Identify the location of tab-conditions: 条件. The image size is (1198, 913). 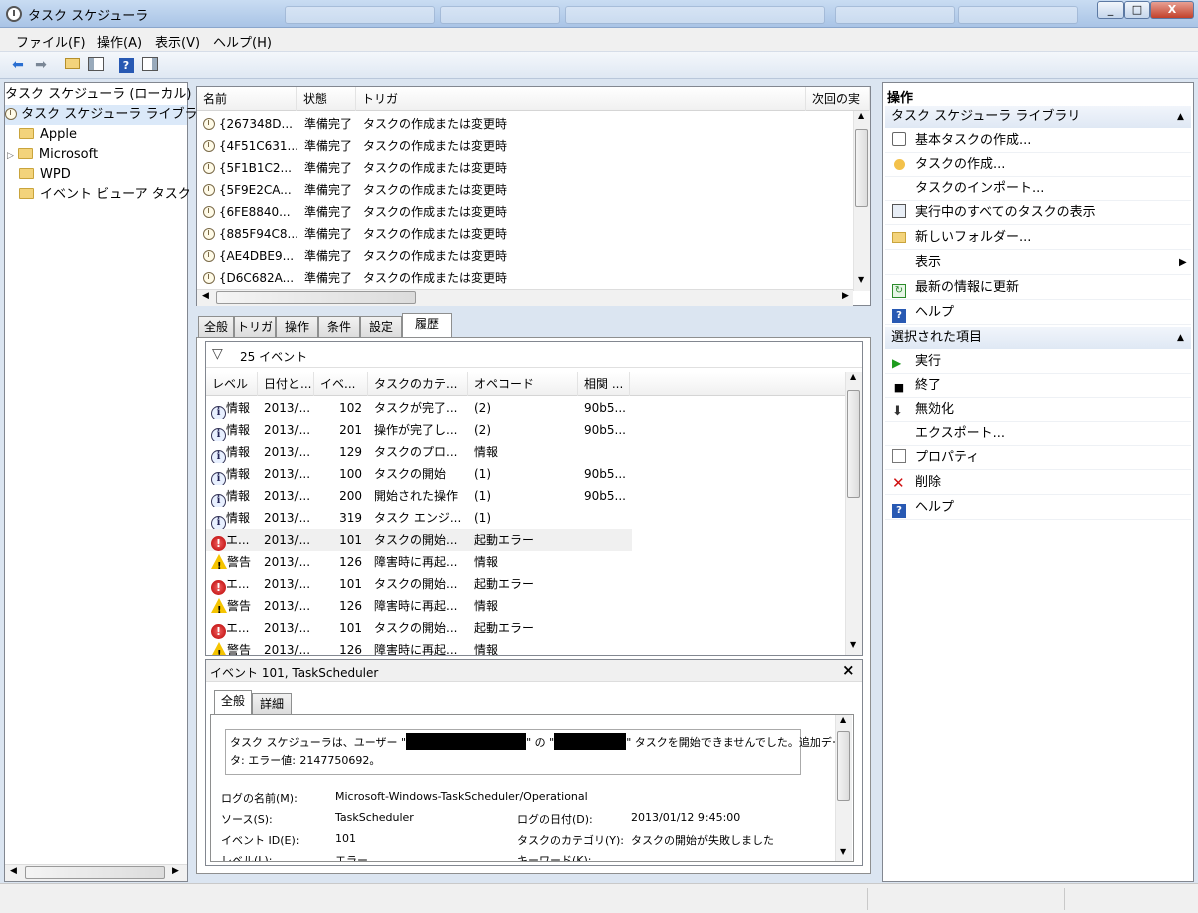
(339, 326).